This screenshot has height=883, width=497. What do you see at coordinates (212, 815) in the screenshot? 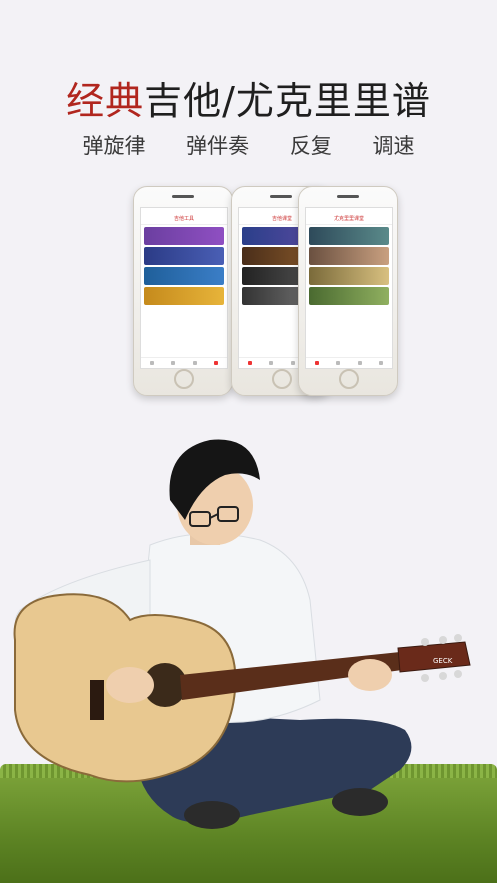
I see `shoe-left` at bounding box center [212, 815].